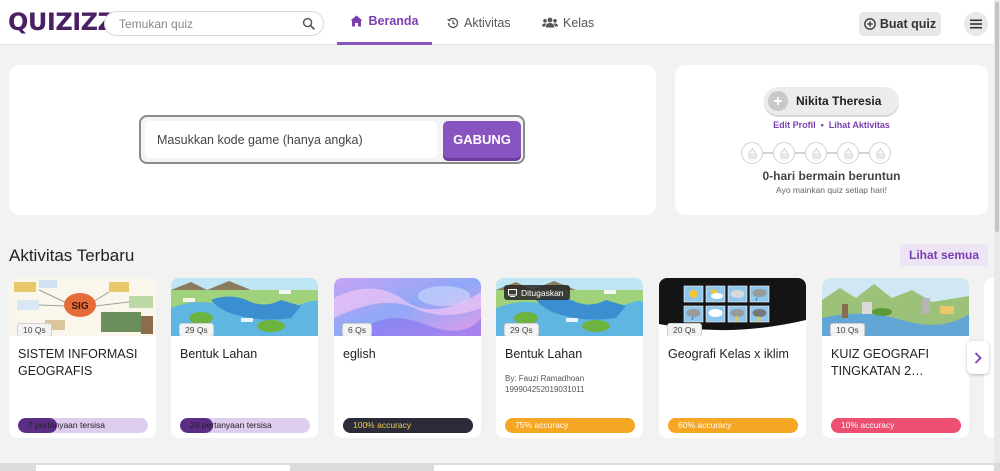 This screenshot has height=471, width=1000. What do you see at coordinates (67, 425) in the screenshot?
I see `progress-label: 7 pertanyaan tersisa` at bounding box center [67, 425].